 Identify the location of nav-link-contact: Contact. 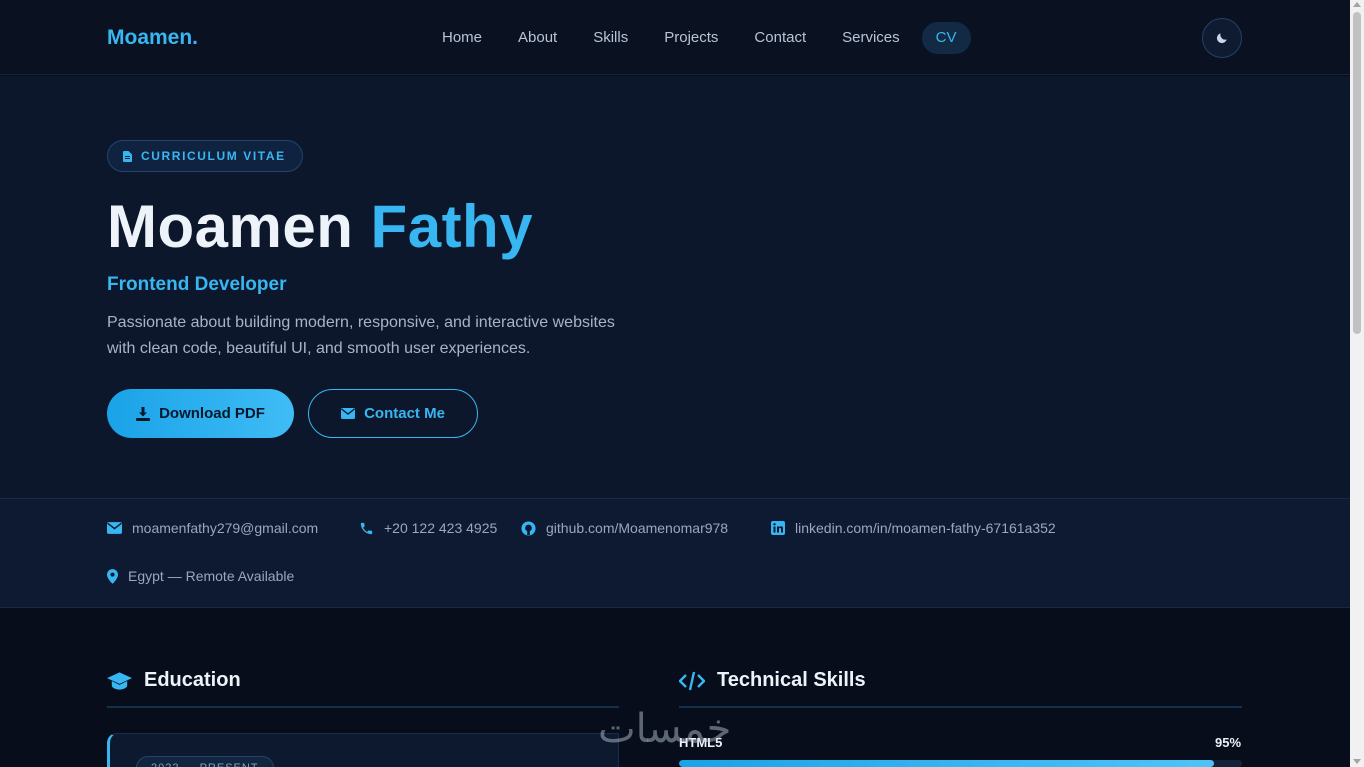
(780, 38).